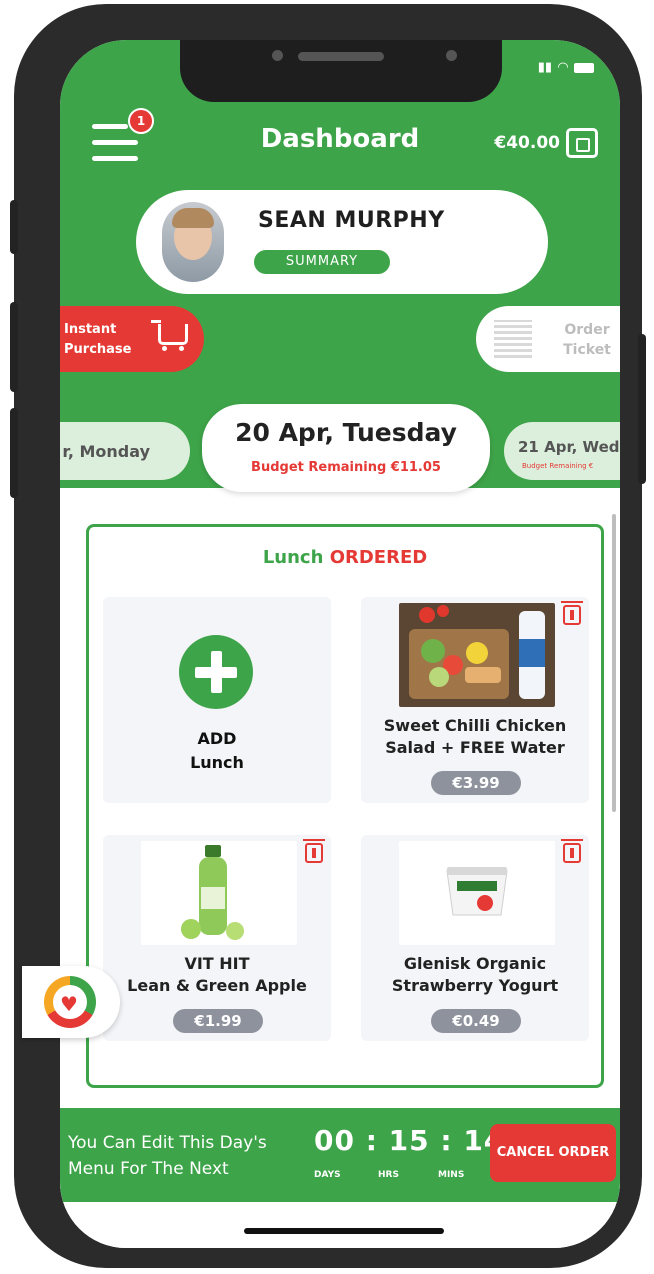 The height and width of the screenshot is (1274, 654). Describe the element at coordinates (217, 750) in the screenshot. I see `add-lunch-label: ADD Lunch` at that location.